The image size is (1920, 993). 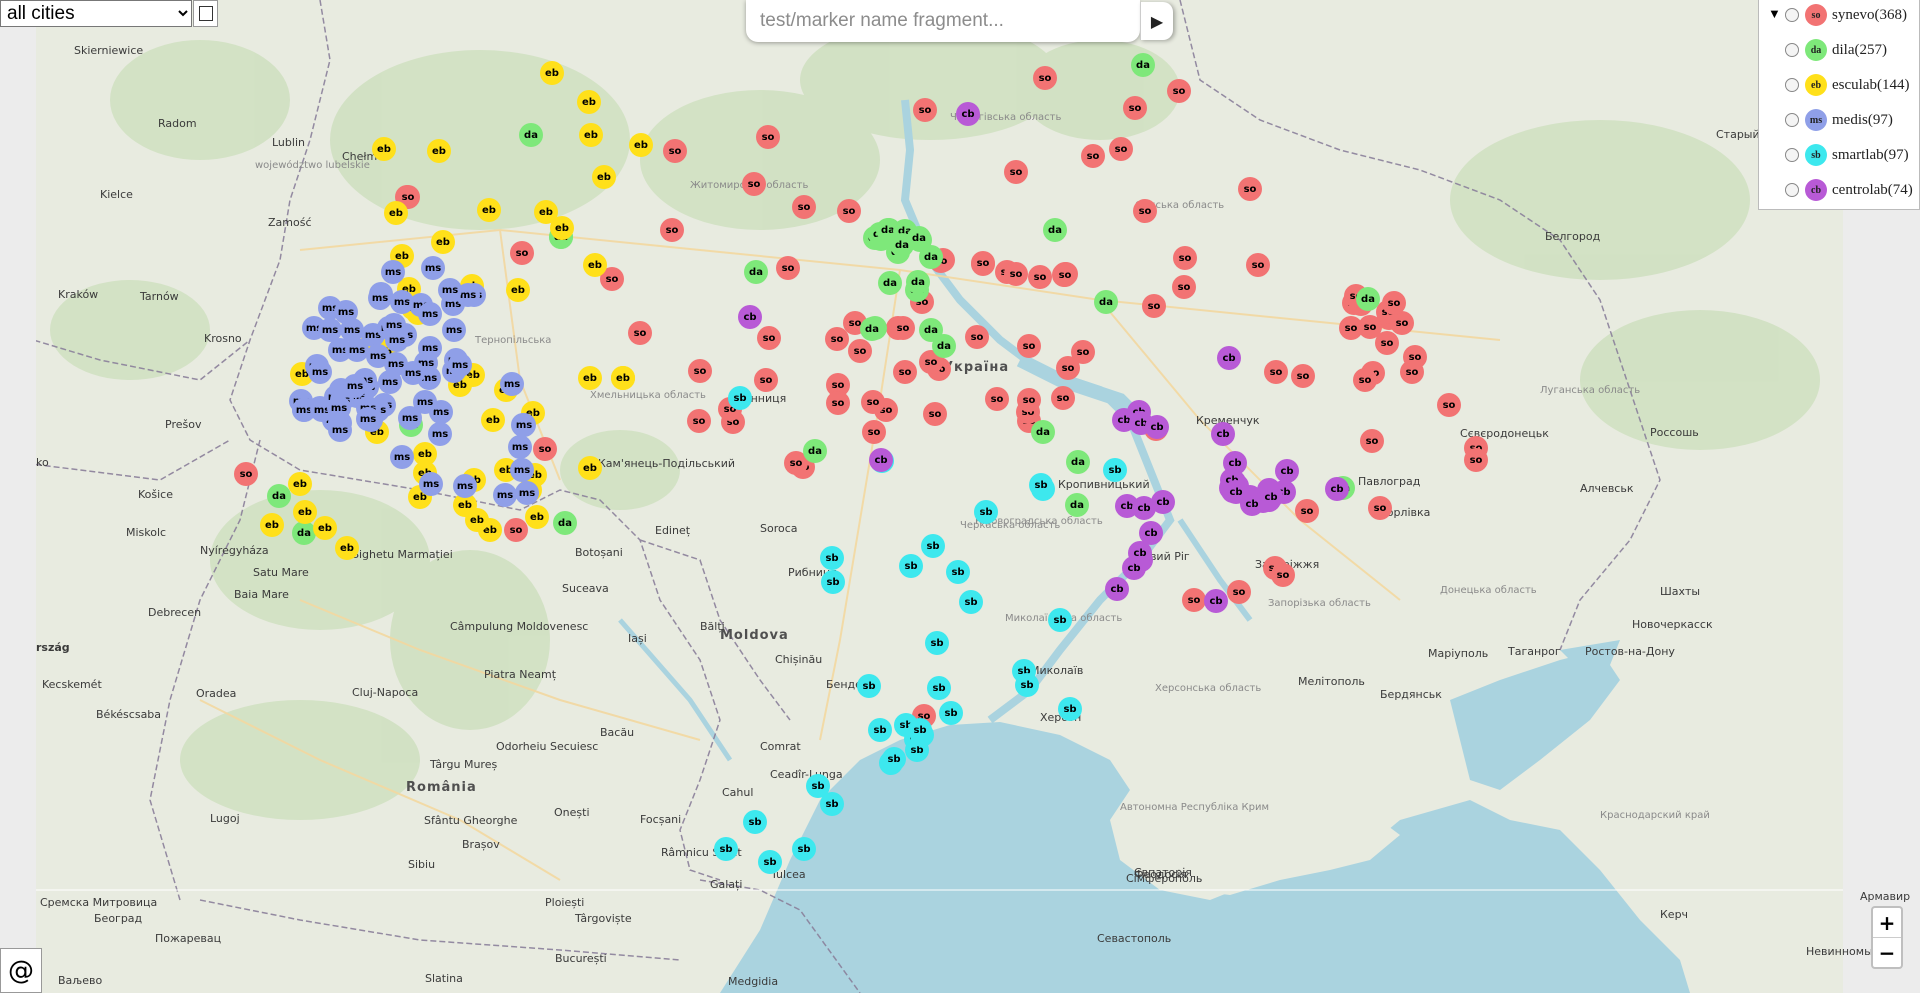 What do you see at coordinates (1846, 15) in the screenshot?
I see `legend-item-so: so synevo(368)` at bounding box center [1846, 15].